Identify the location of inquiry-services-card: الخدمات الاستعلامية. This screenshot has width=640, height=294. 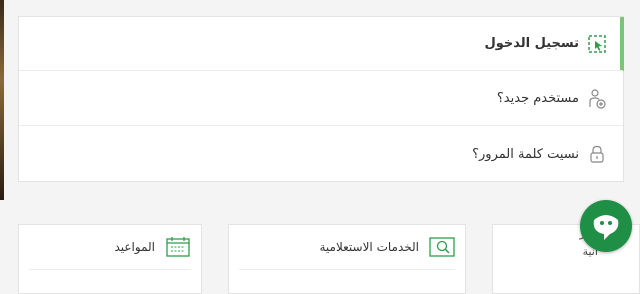
(347, 259).